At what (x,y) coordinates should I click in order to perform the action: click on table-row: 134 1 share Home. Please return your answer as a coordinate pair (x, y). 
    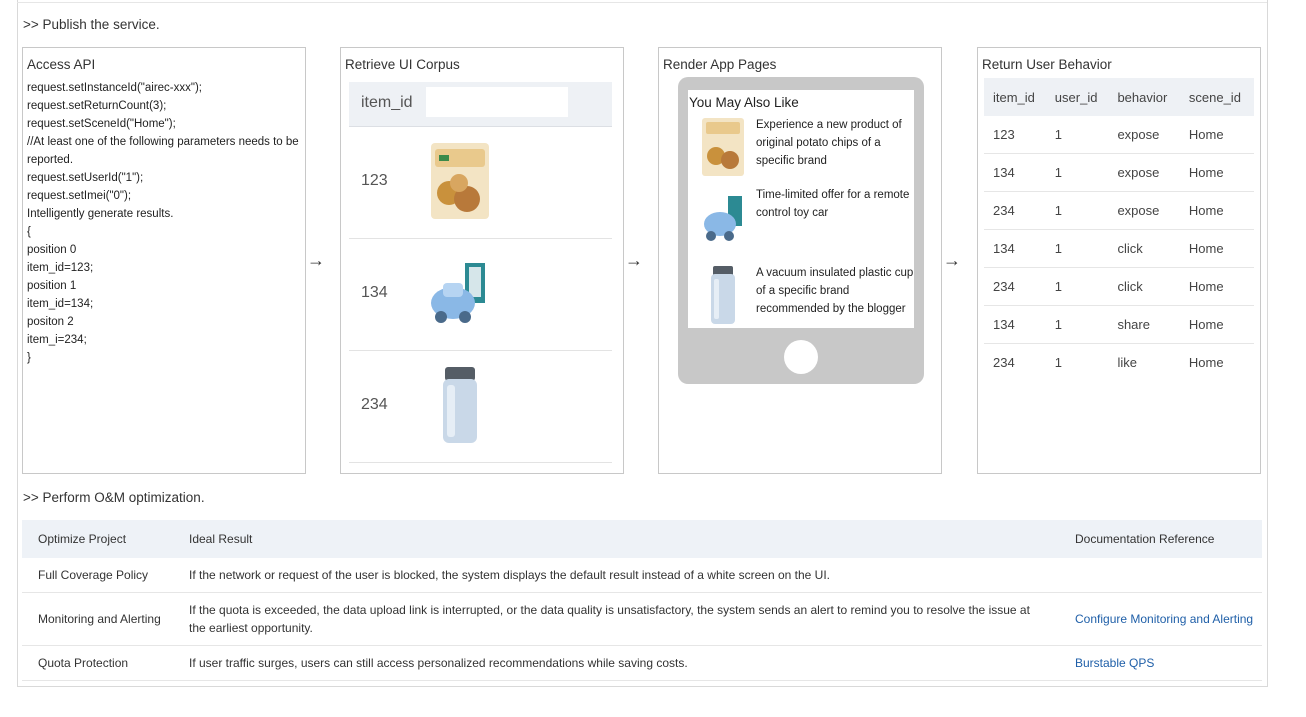
    Looking at the image, I should click on (1119, 324).